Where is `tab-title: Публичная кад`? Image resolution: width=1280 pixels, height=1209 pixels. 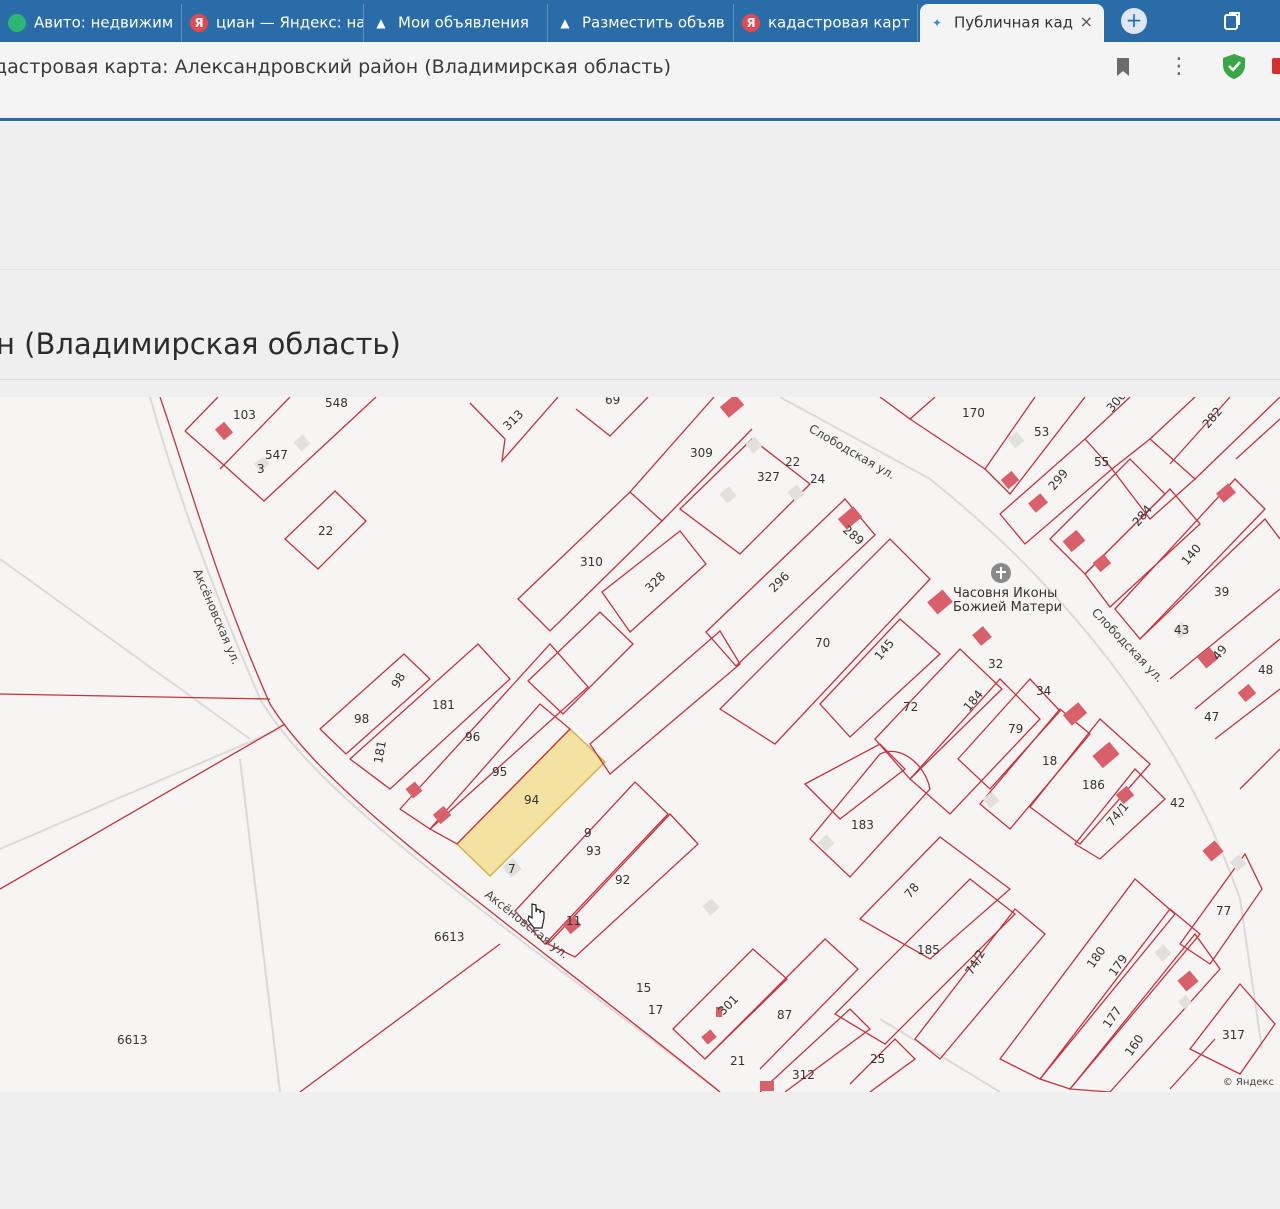
tab-title: Публичная кад is located at coordinates (1014, 22).